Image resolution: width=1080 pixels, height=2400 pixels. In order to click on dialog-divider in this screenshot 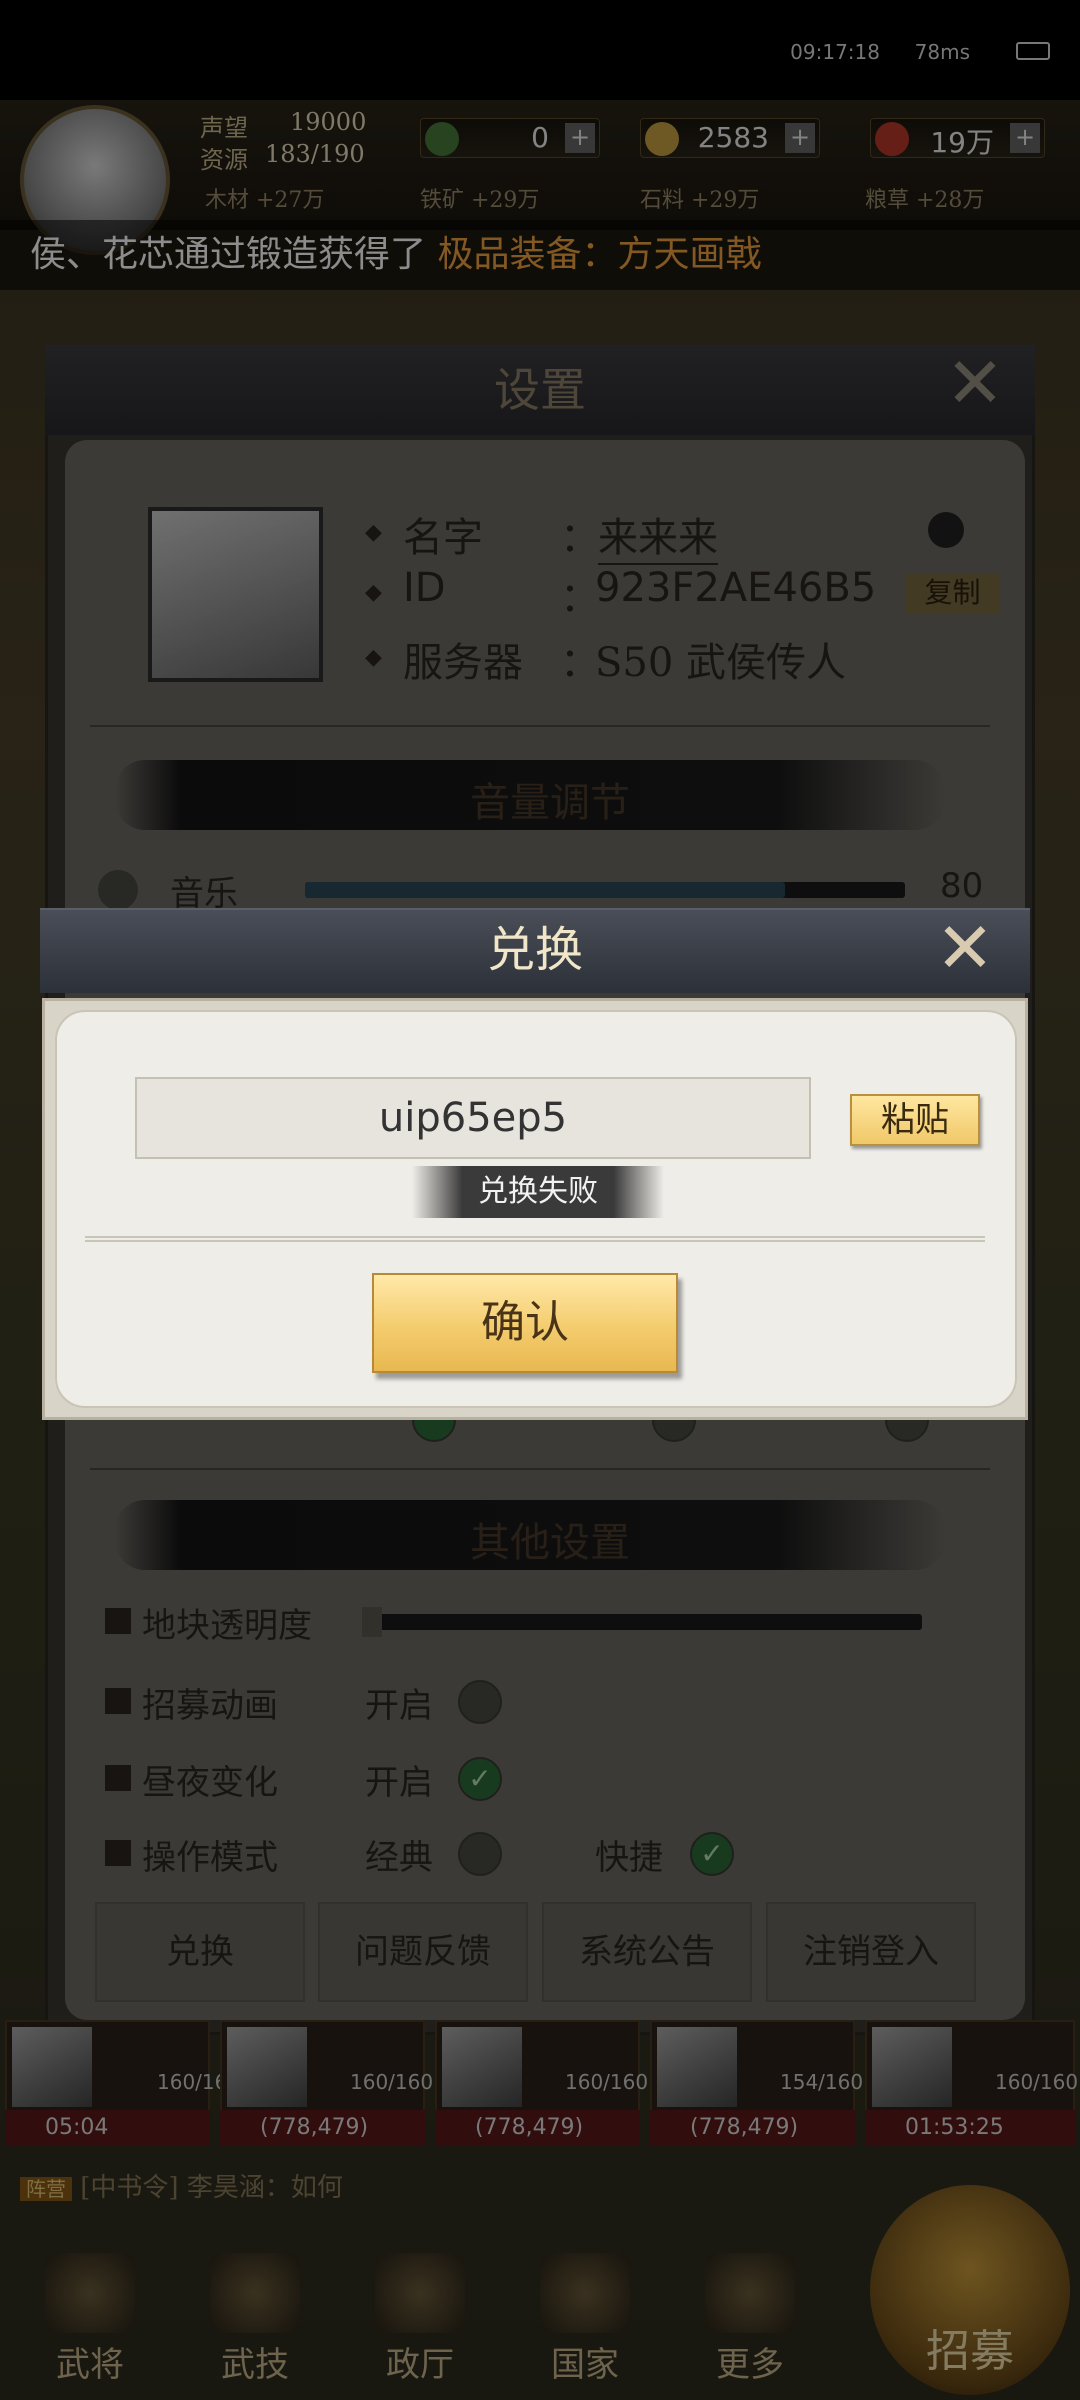, I will do `click(535, 1239)`.